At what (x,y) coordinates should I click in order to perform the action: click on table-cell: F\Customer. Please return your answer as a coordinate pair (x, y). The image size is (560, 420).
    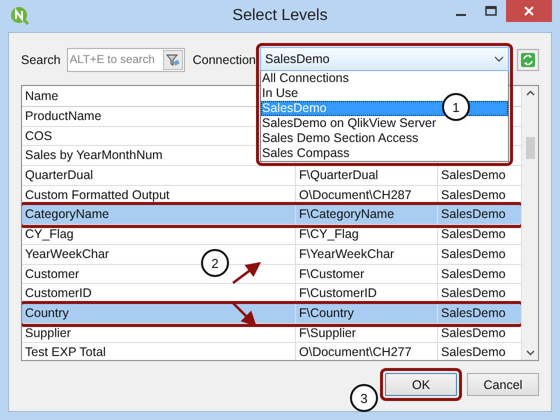
    Looking at the image, I should click on (367, 274).